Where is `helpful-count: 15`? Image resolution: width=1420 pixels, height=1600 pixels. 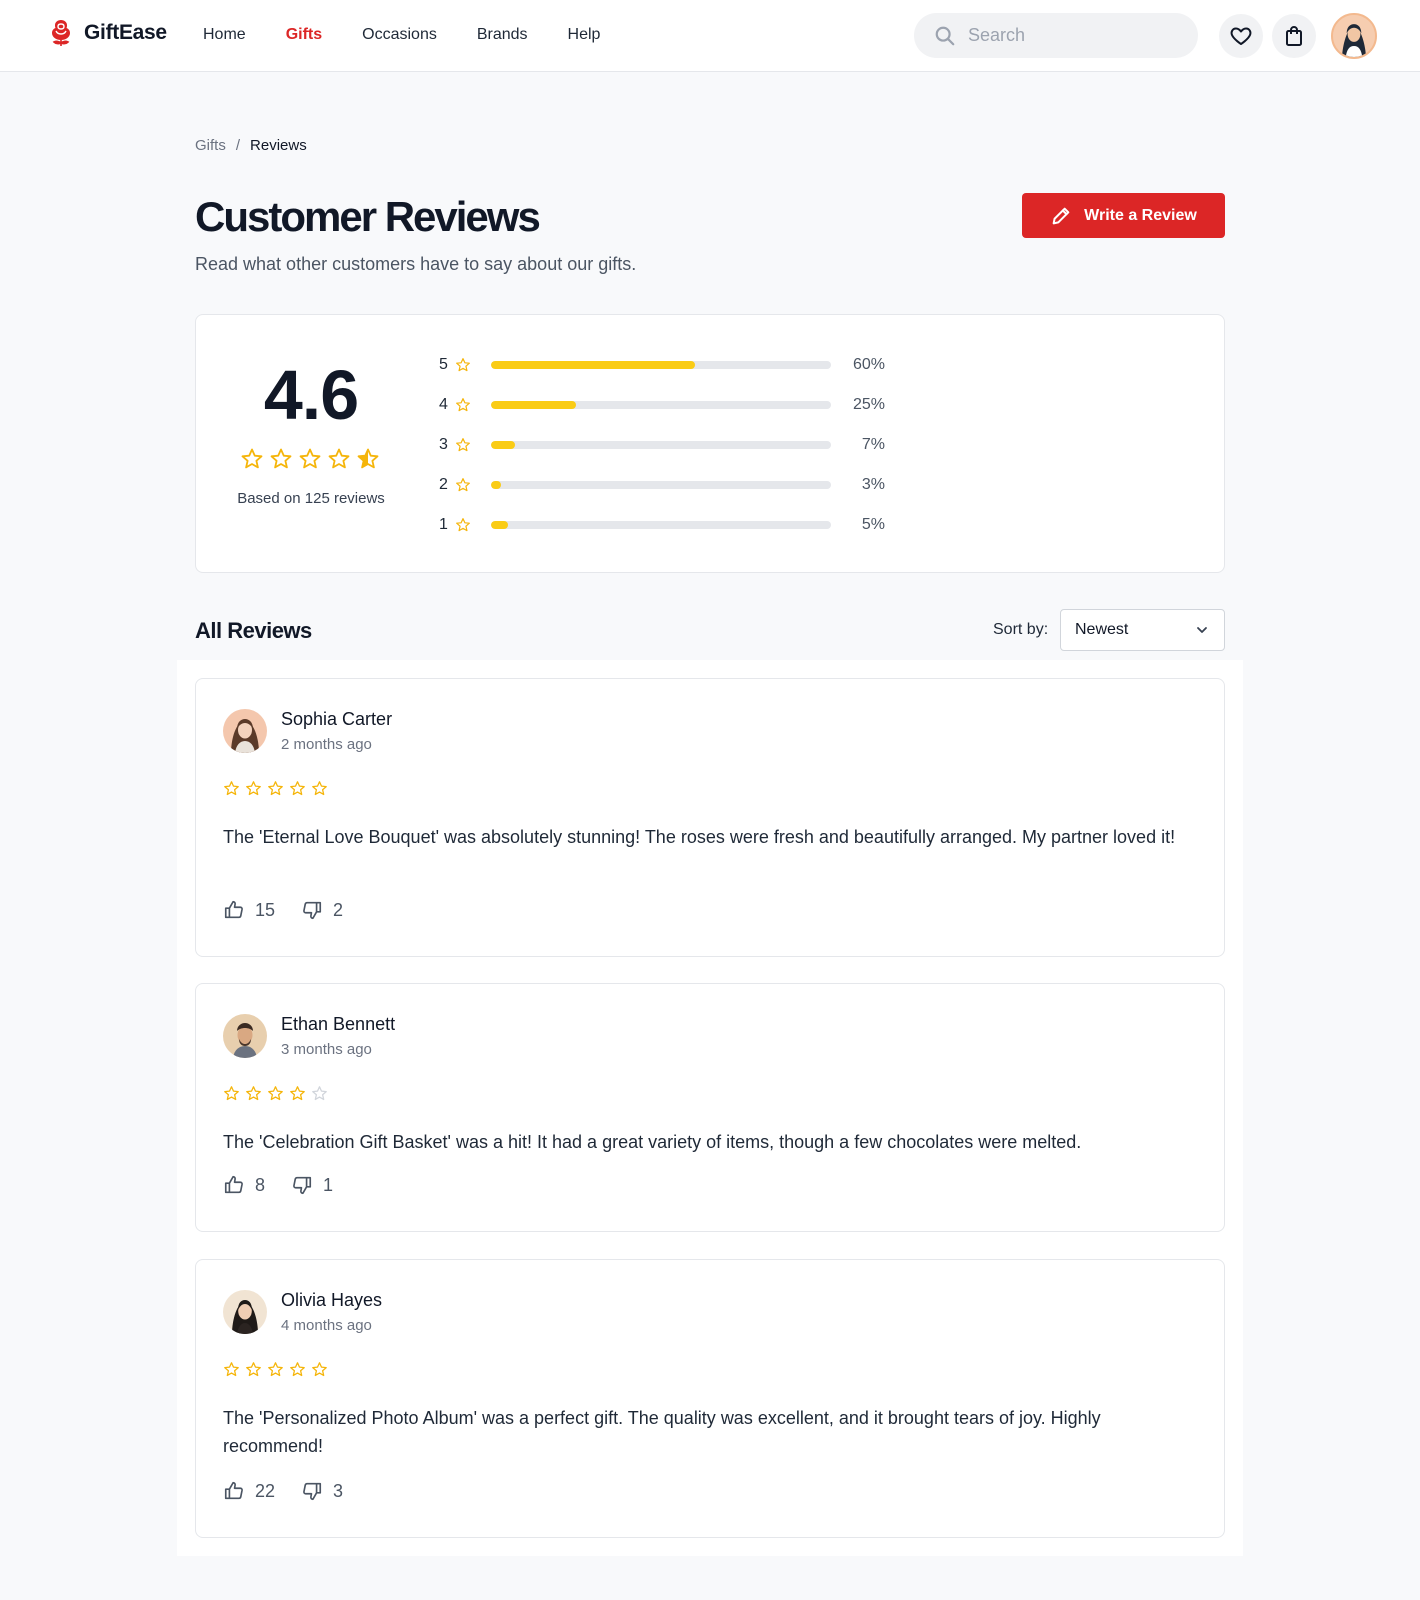
helpful-count: 15 is located at coordinates (265, 909).